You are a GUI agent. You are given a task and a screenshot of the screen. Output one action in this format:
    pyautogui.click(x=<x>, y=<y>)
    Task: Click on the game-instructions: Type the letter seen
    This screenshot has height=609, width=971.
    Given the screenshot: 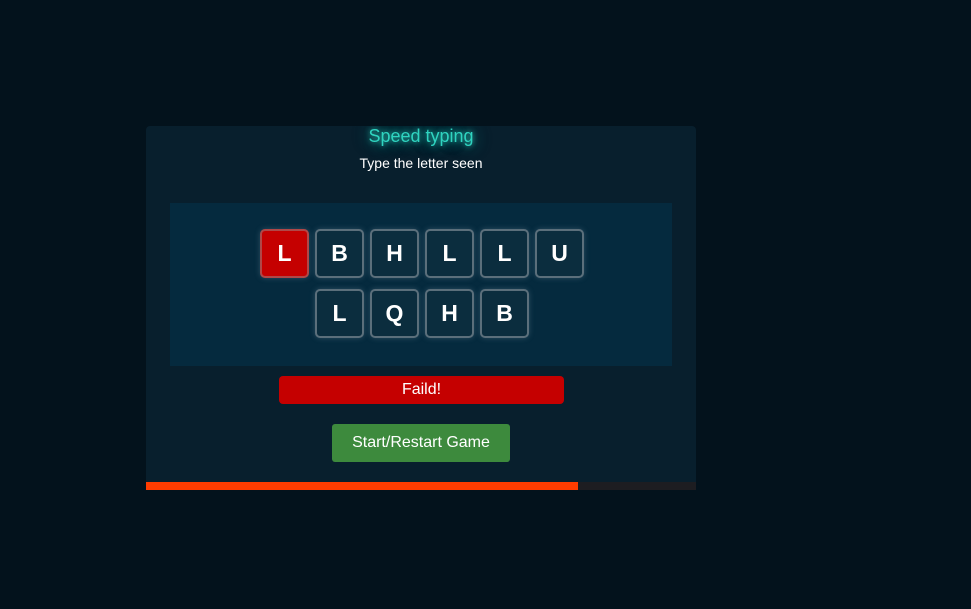 What is the action you would take?
    pyautogui.click(x=421, y=163)
    